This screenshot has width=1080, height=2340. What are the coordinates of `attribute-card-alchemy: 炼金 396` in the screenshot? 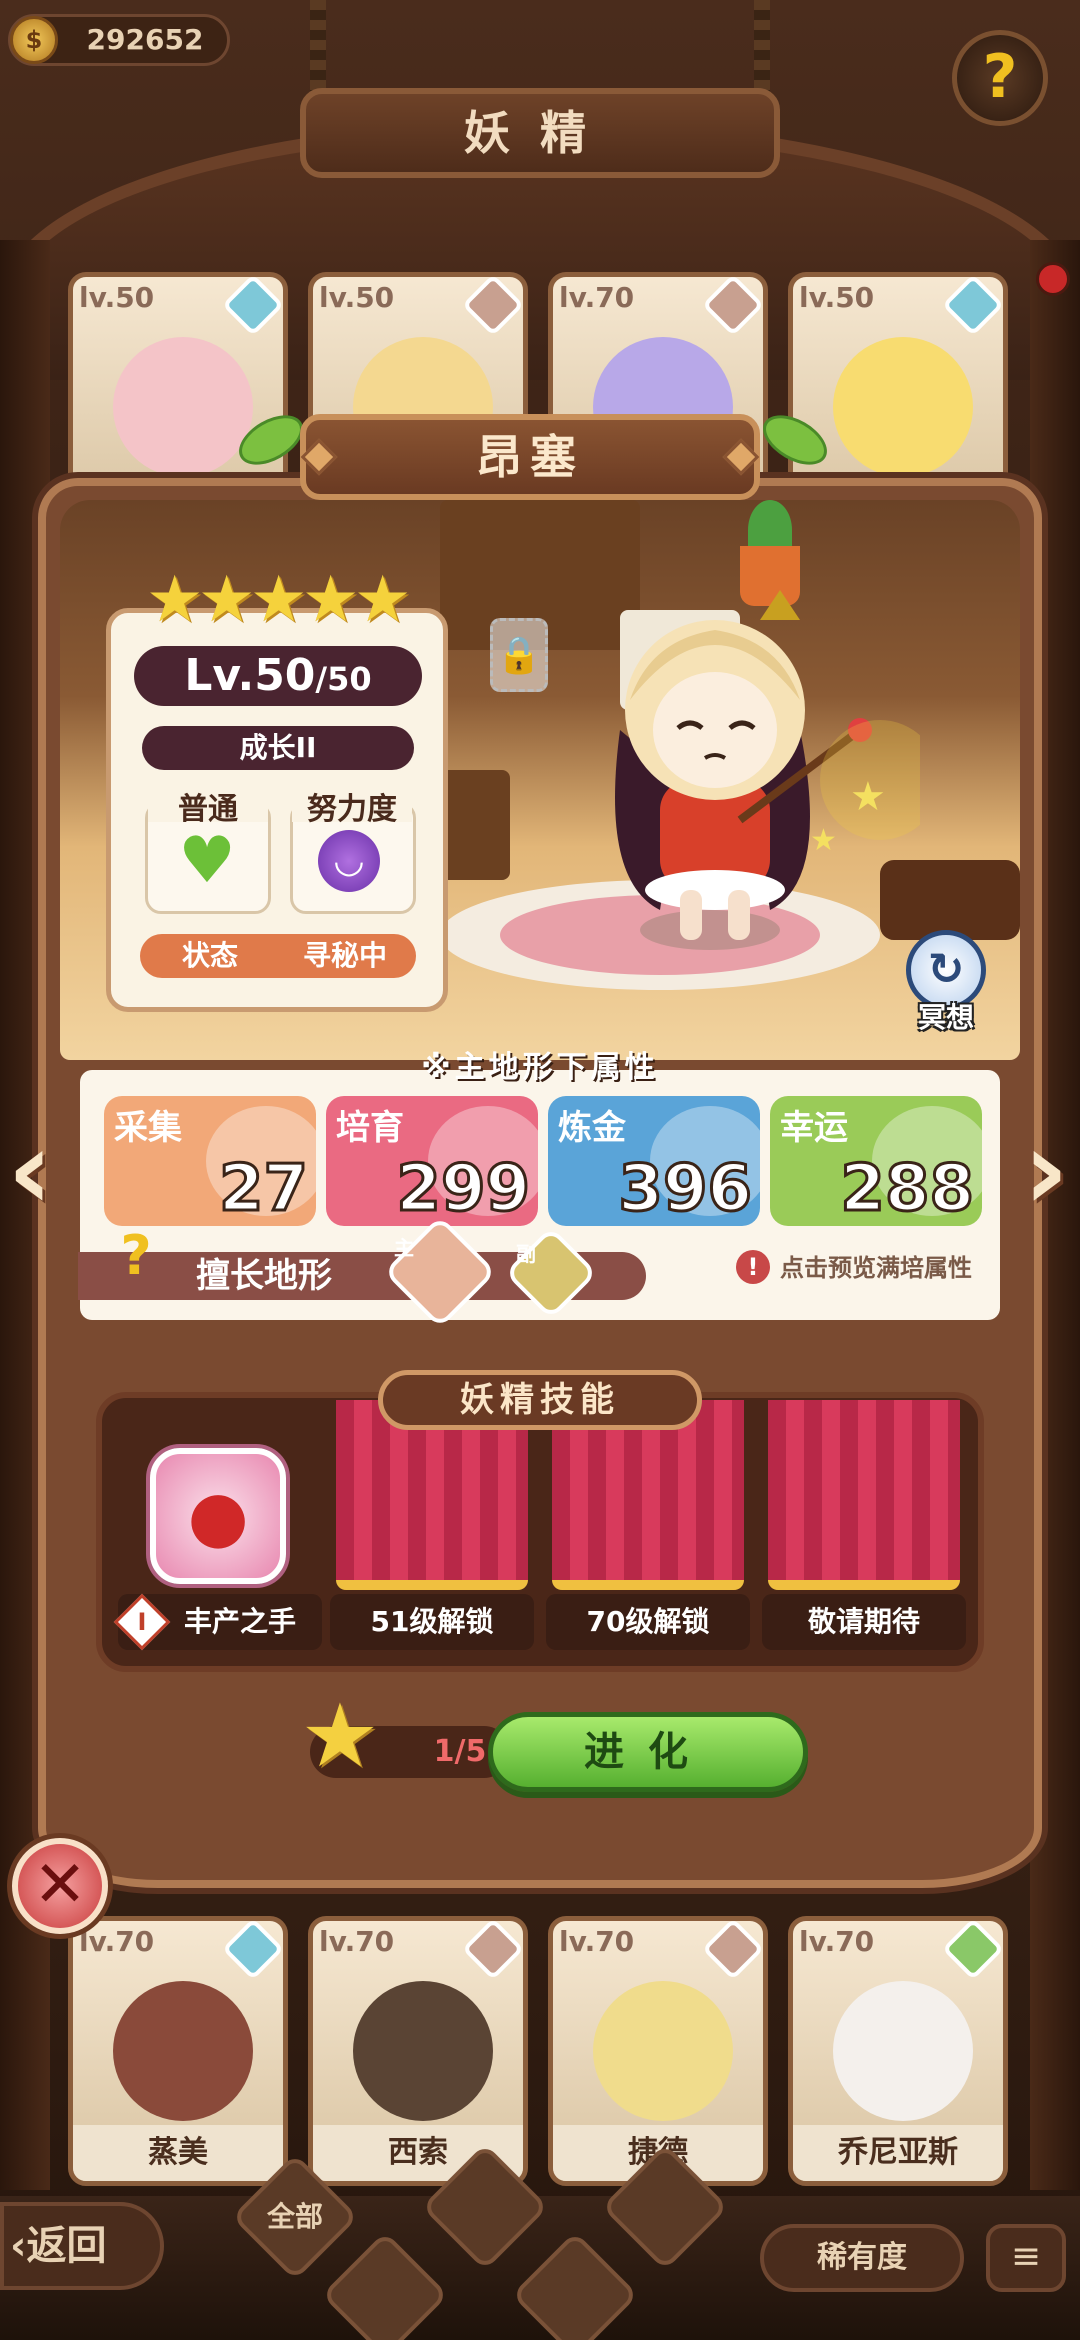 It's located at (654, 1161).